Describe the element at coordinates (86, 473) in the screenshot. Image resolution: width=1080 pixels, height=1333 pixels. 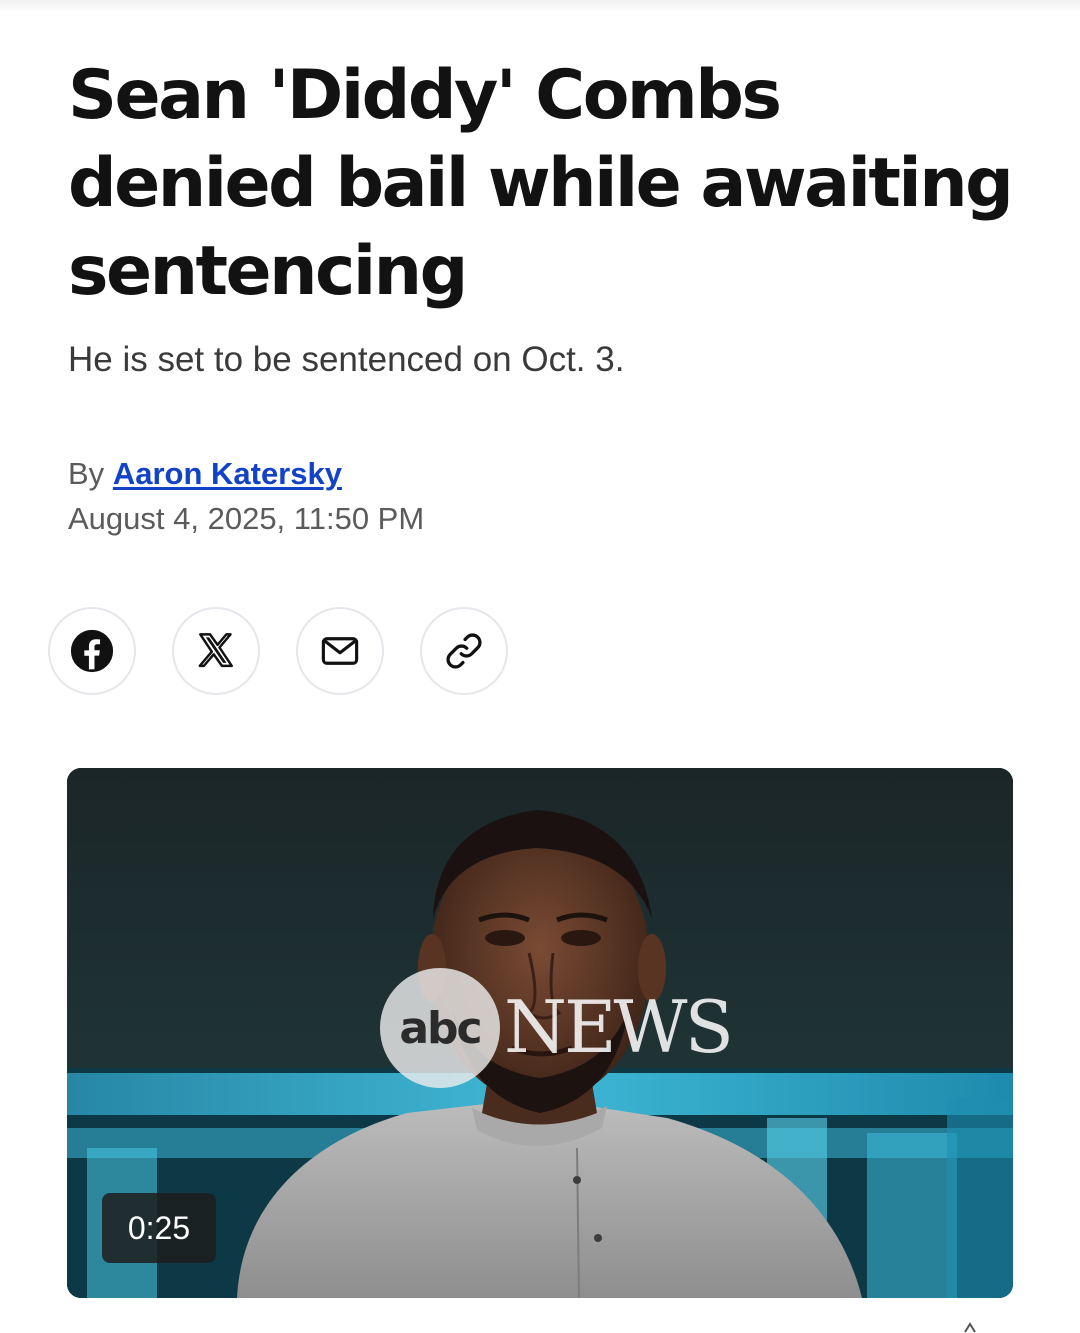
I see `byline-prefix: By` at that location.